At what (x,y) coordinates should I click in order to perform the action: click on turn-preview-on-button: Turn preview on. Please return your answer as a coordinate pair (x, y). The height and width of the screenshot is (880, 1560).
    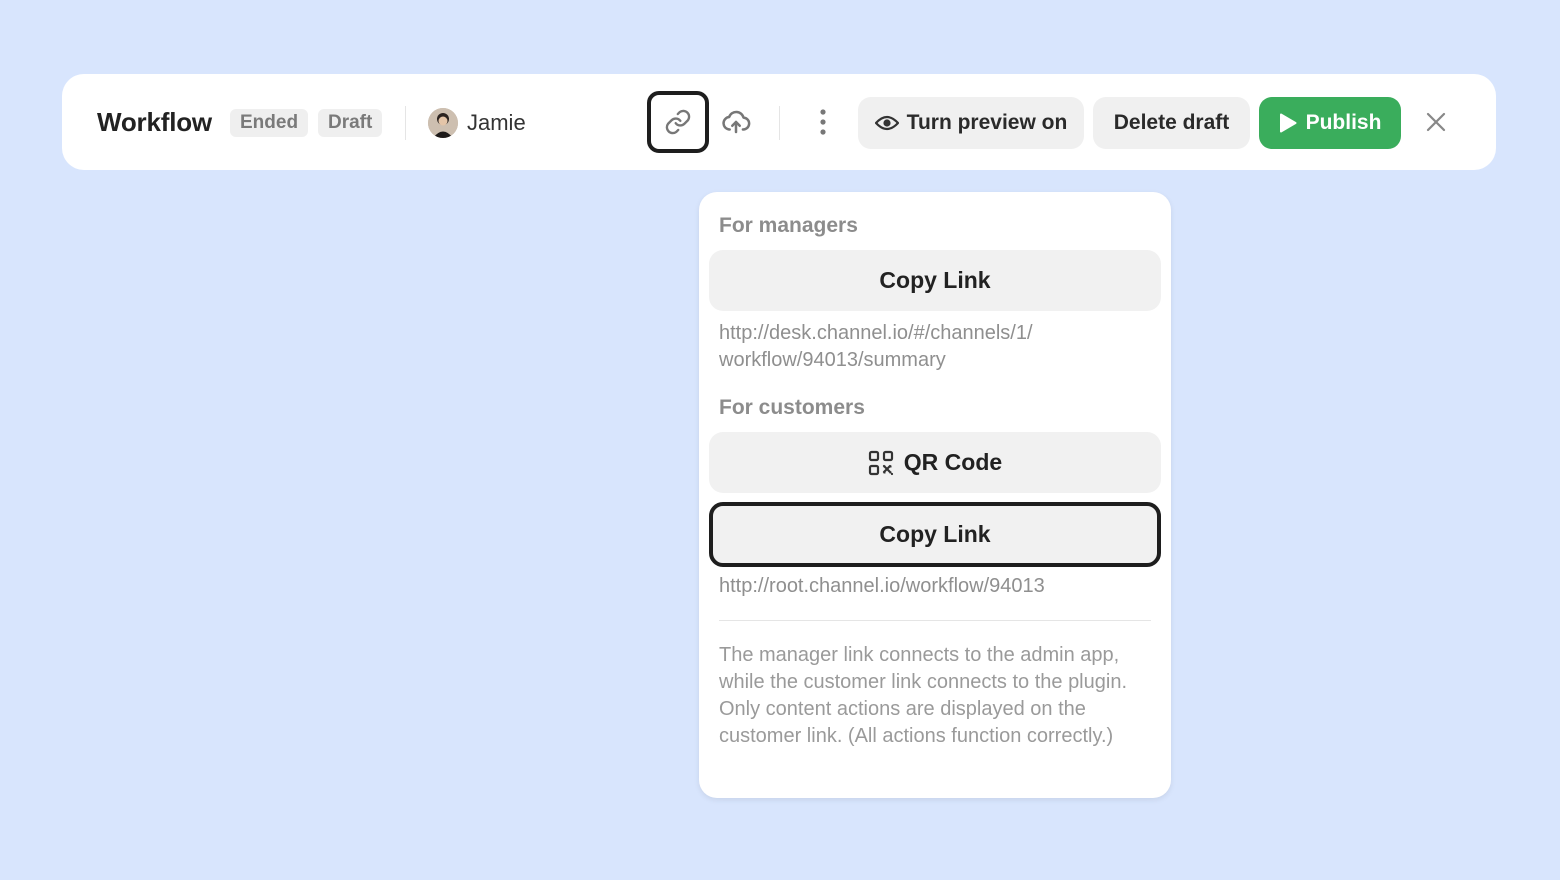
    Looking at the image, I should click on (971, 123).